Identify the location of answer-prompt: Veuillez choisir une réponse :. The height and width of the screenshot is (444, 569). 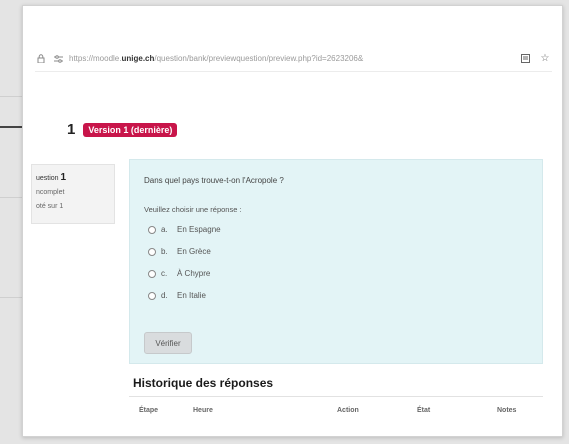
(193, 209).